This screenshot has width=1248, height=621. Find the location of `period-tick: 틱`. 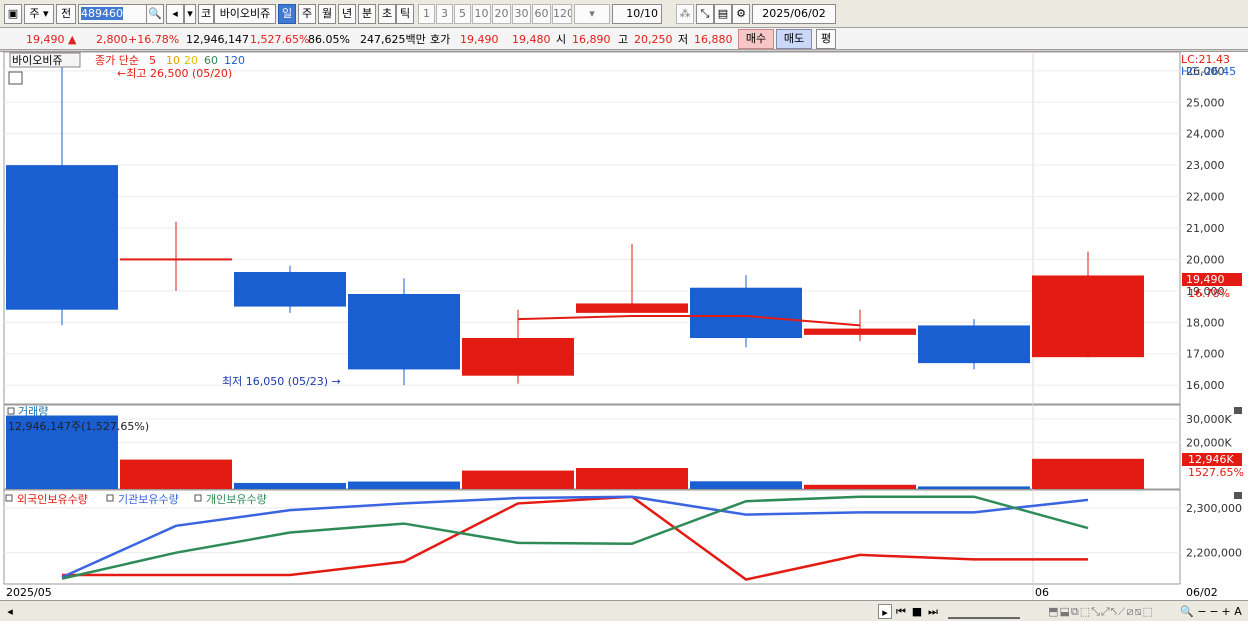

period-tick: 틱 is located at coordinates (405, 14).